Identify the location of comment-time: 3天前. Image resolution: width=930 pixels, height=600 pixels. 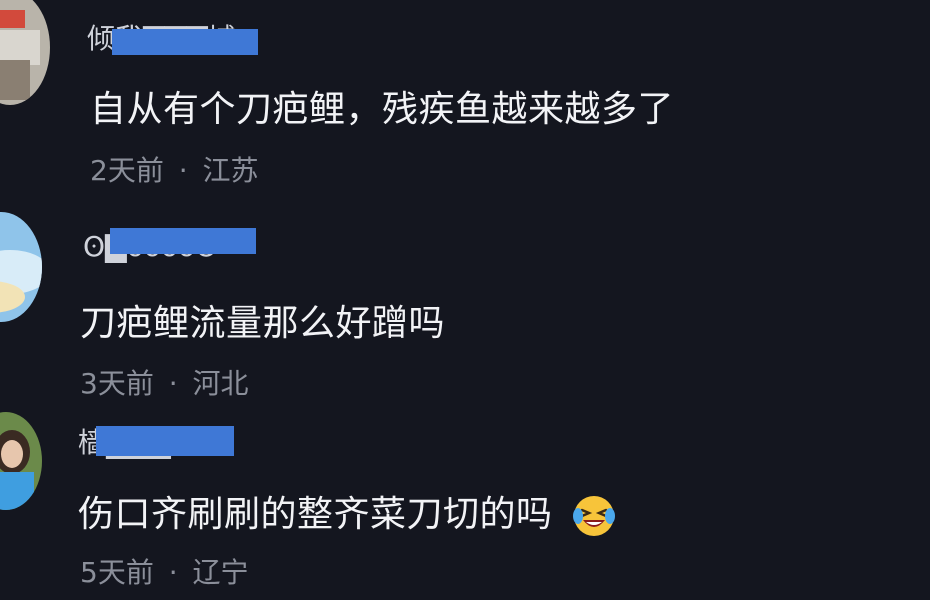
(117, 383).